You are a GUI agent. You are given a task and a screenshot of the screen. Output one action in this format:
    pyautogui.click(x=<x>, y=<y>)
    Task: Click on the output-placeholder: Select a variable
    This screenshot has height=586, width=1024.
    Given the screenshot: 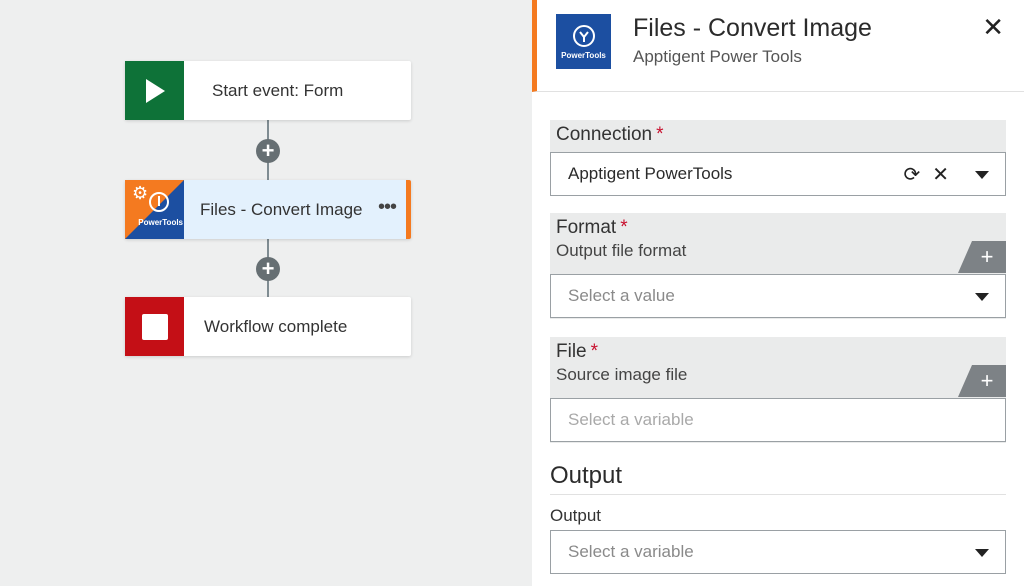 What is the action you would take?
    pyautogui.click(x=631, y=551)
    